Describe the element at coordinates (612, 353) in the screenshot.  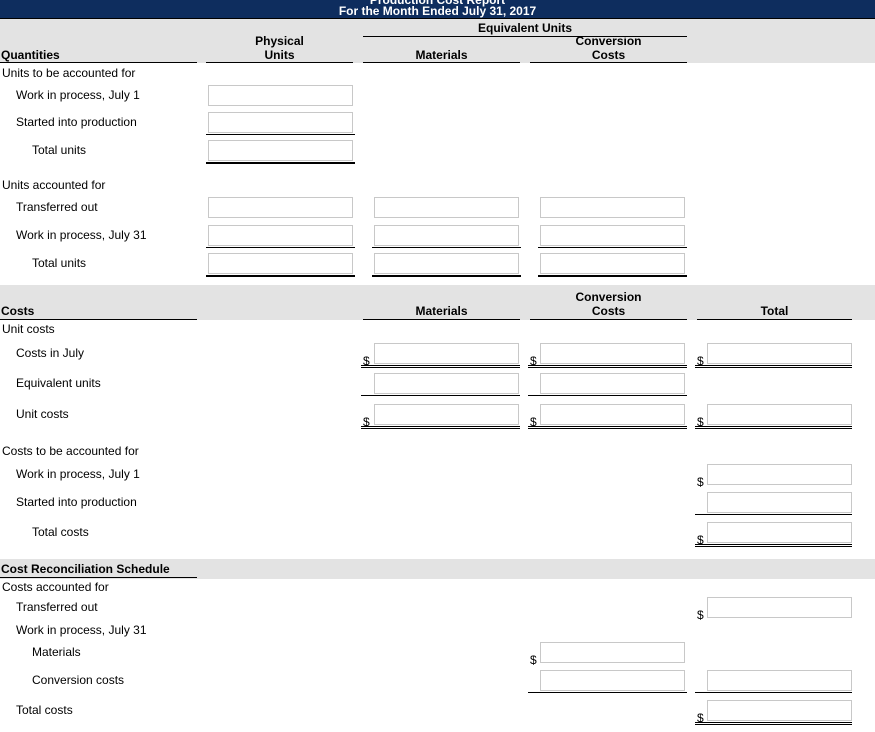
I see `input-costs-in-july-conversion` at that location.